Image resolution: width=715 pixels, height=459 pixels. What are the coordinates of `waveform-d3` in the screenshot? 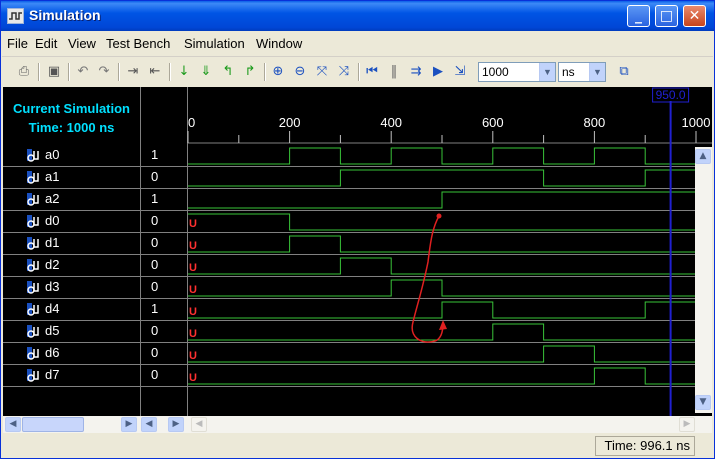 It's located at (442, 288).